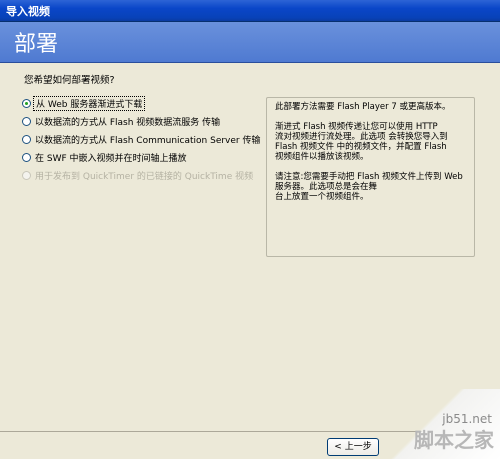 The image size is (500, 459). Describe the element at coordinates (28, 11) in the screenshot. I see `window-title: 导入视频` at that location.